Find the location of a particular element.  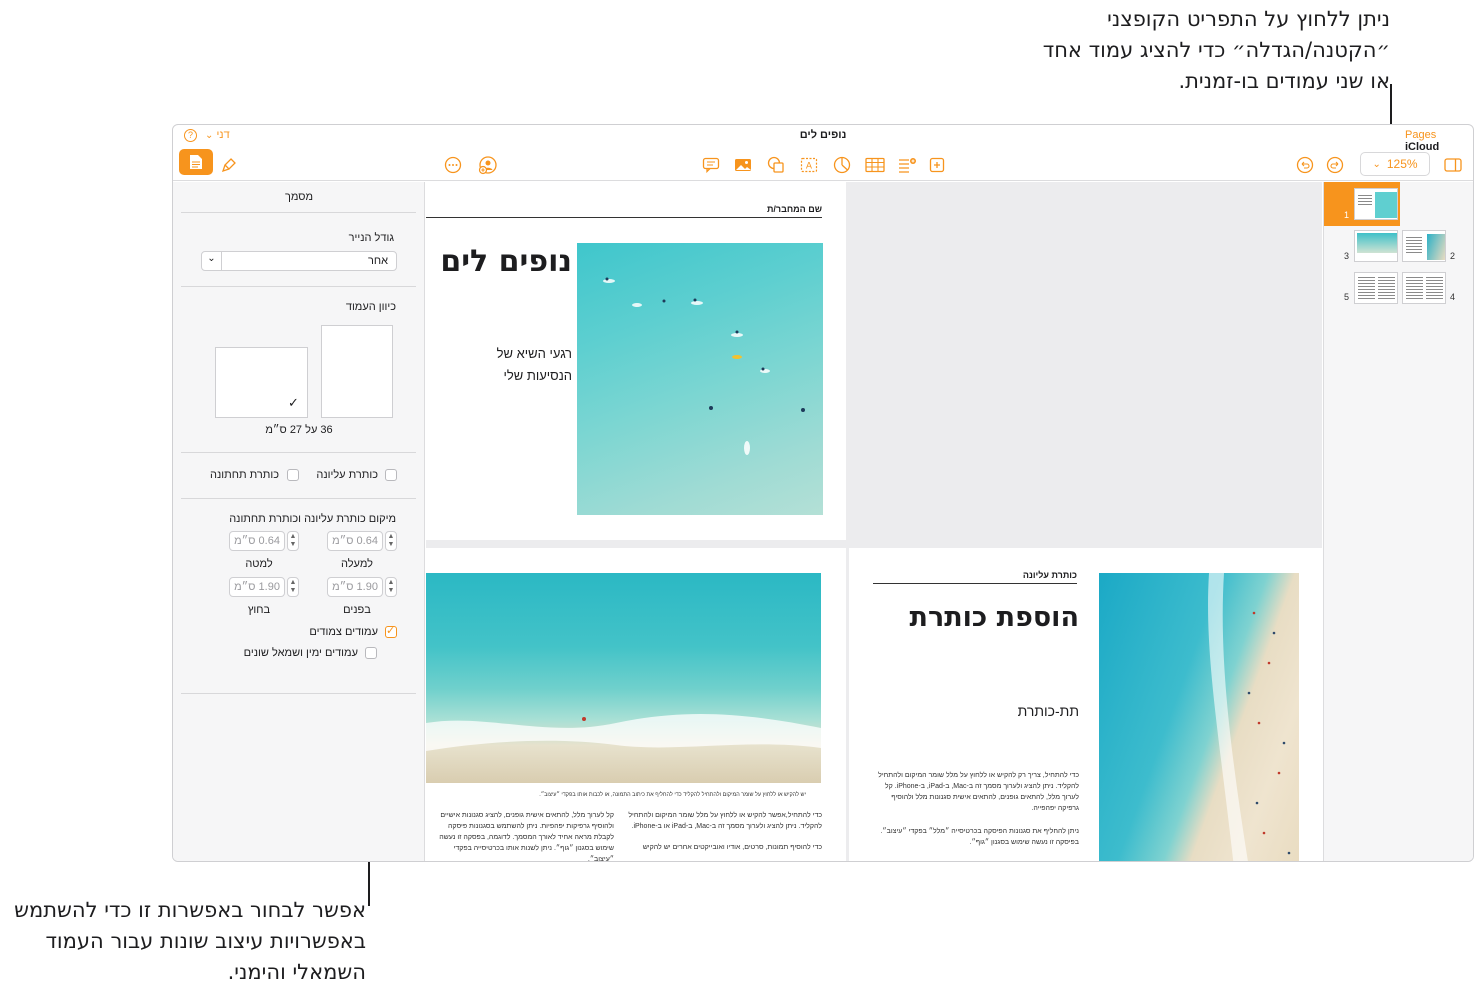

svg-text: A is located at coordinates (809, 167).